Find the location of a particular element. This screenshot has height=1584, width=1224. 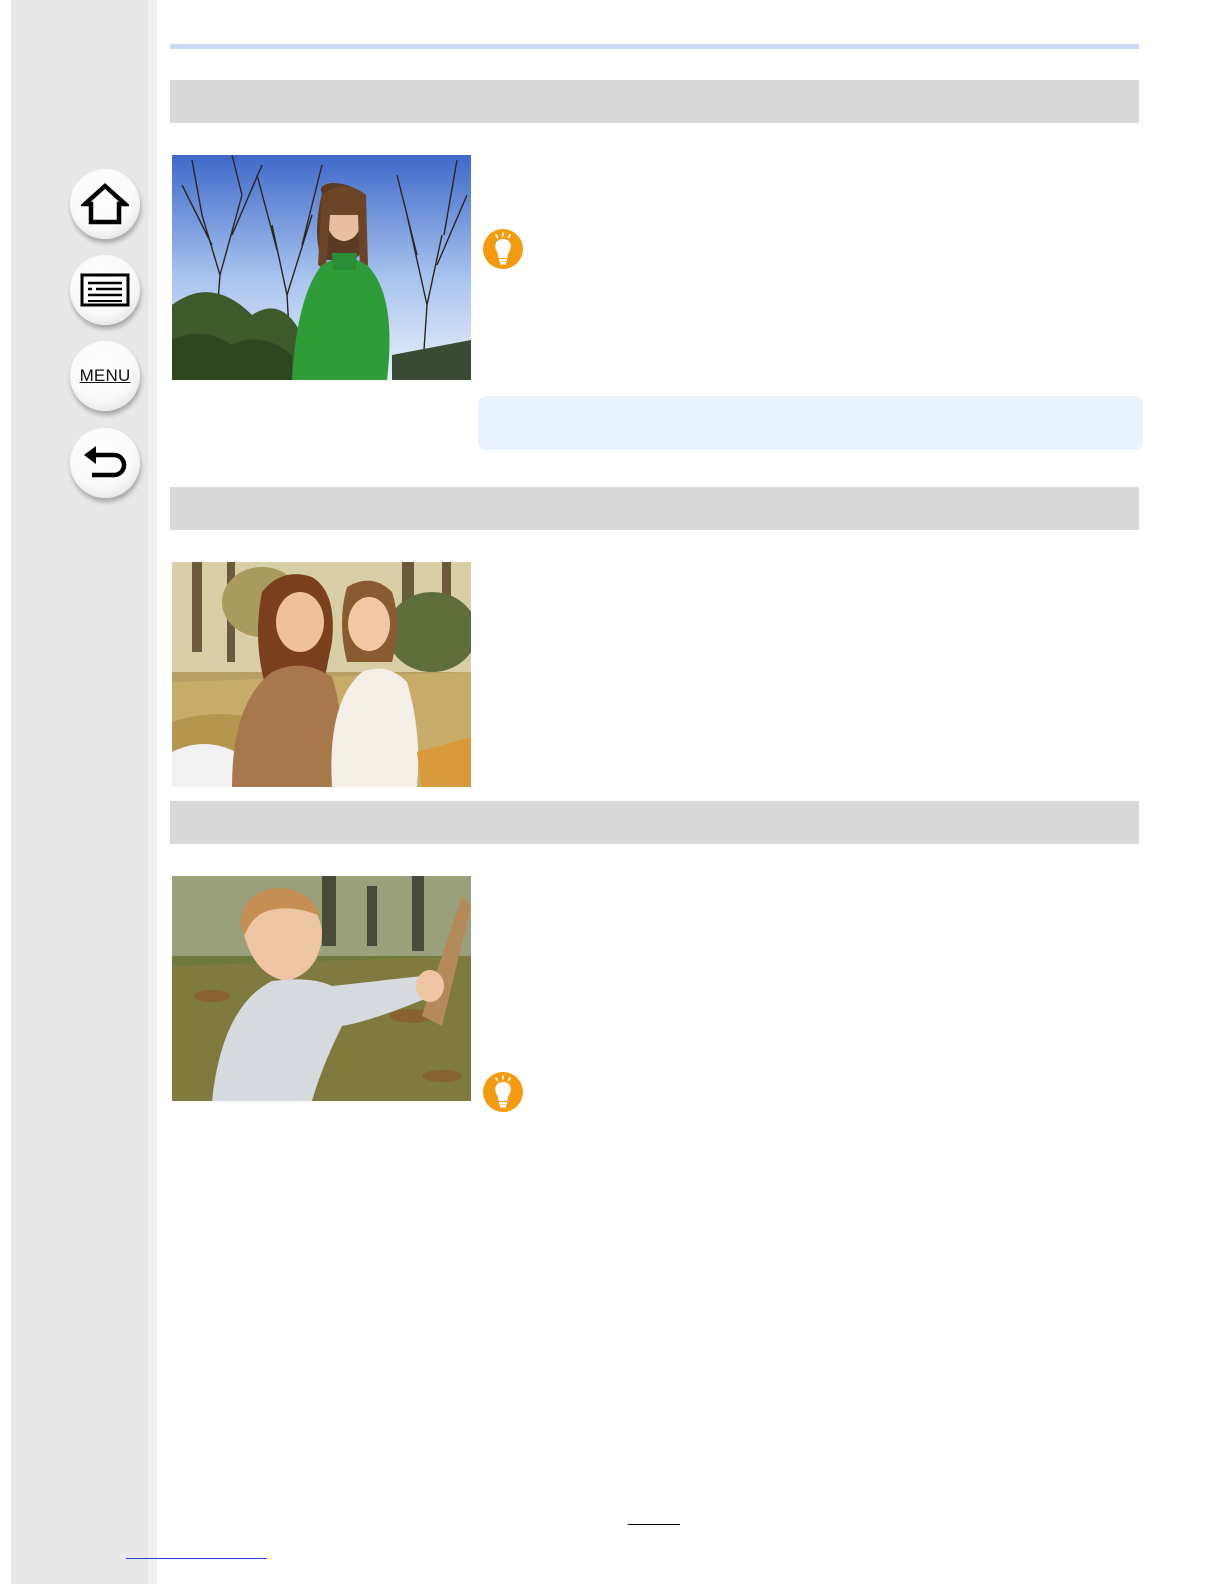

menu-button: MENU is located at coordinates (105, 376).